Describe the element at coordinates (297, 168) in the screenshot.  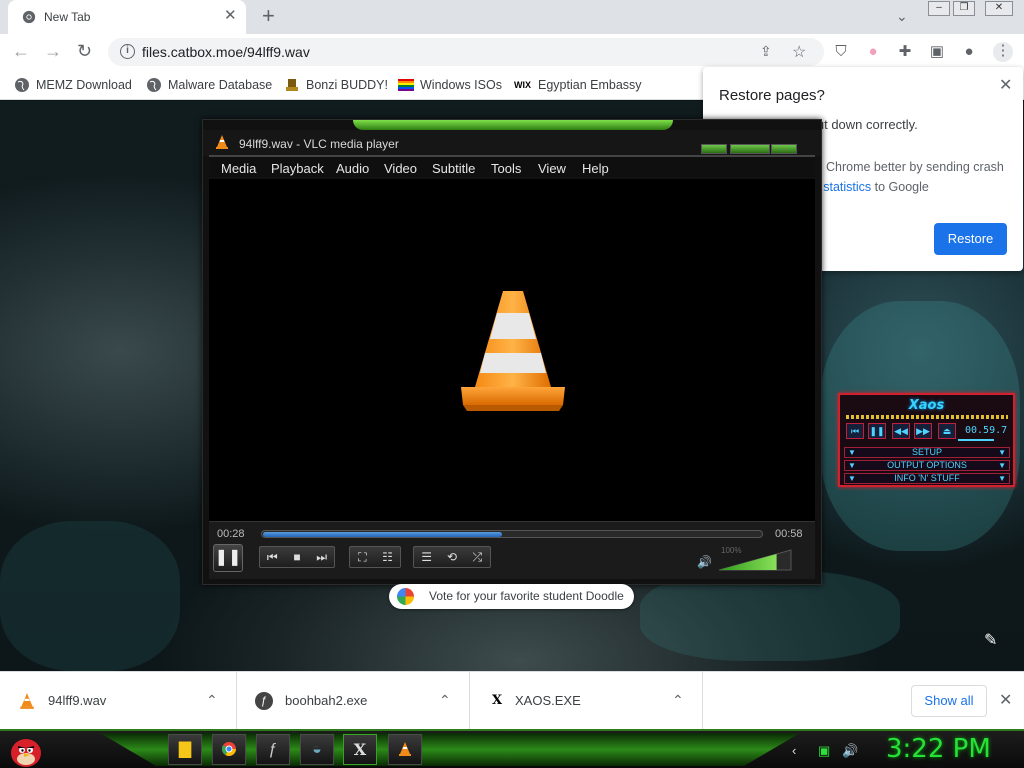
I see `menu-playback: Playback` at that location.